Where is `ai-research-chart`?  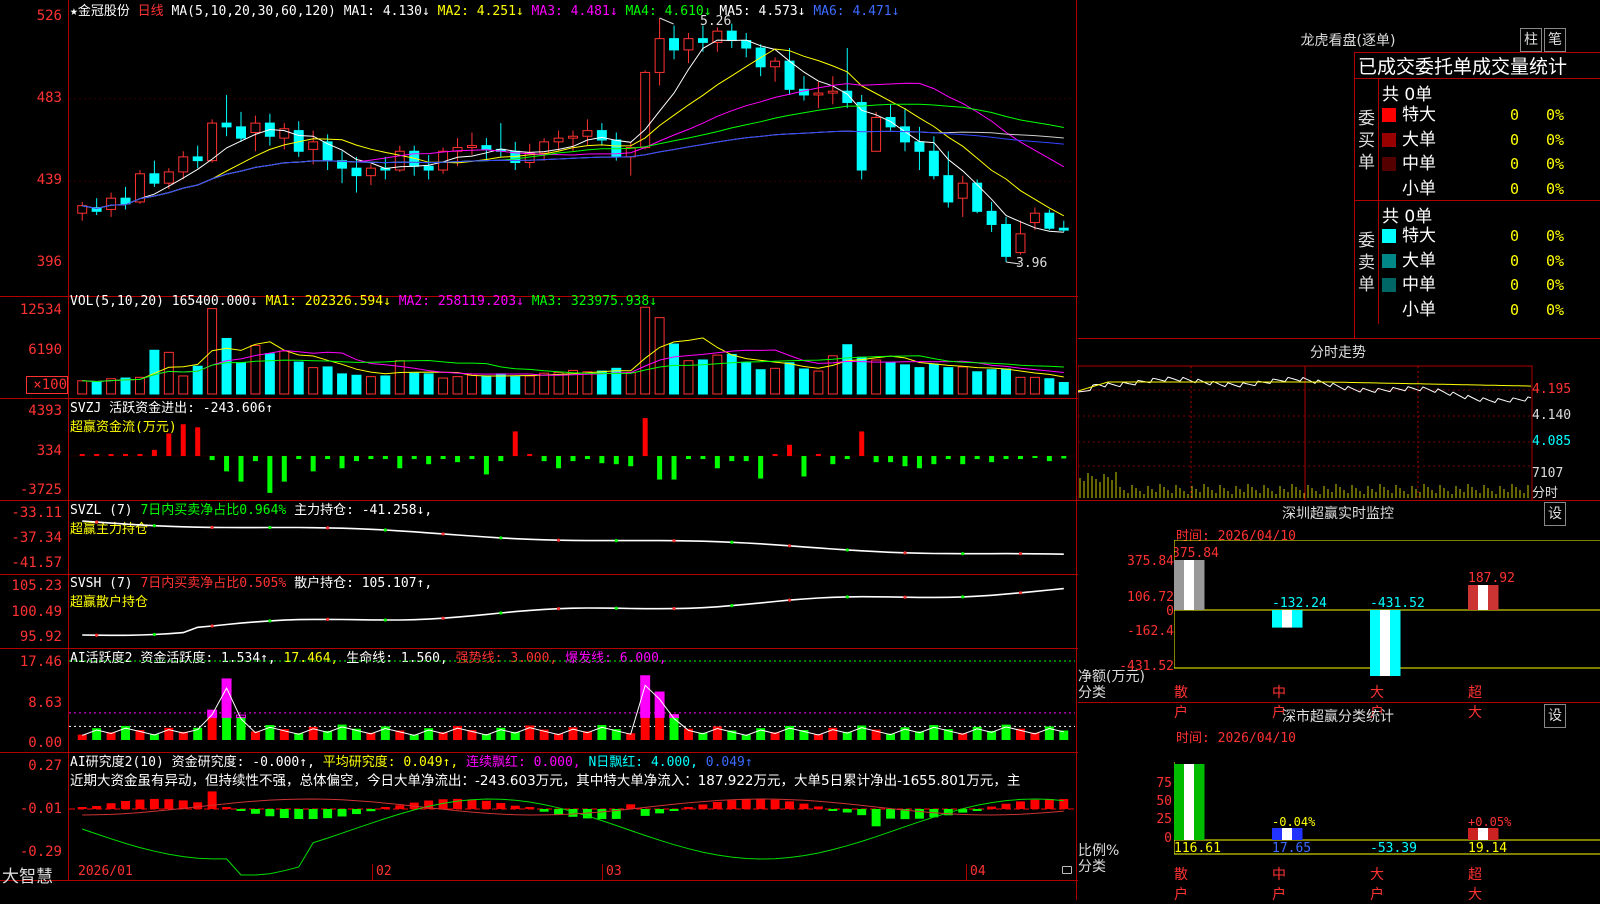 ai-research-chart is located at coordinates (572, 816).